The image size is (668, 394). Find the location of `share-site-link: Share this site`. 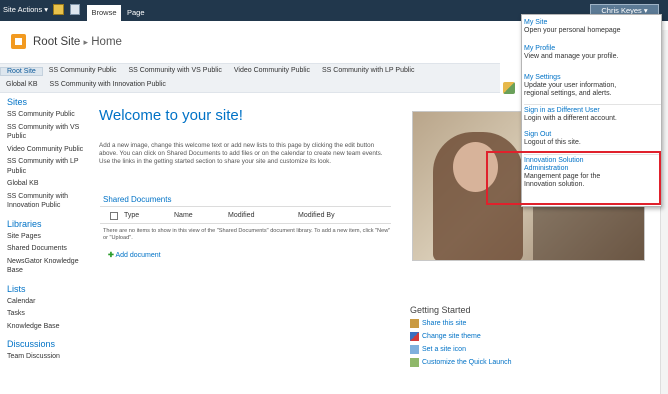

share-site-link: Share this site is located at coordinates (438, 323).